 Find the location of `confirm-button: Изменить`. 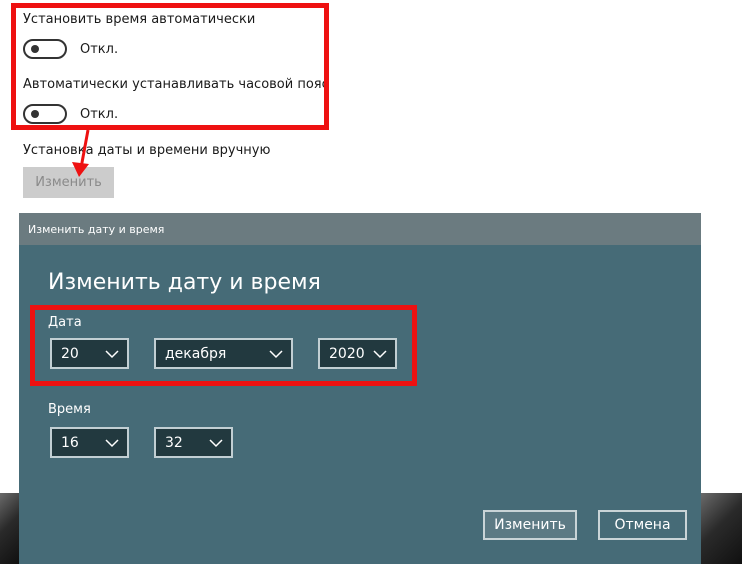

confirm-button: Изменить is located at coordinates (530, 525).